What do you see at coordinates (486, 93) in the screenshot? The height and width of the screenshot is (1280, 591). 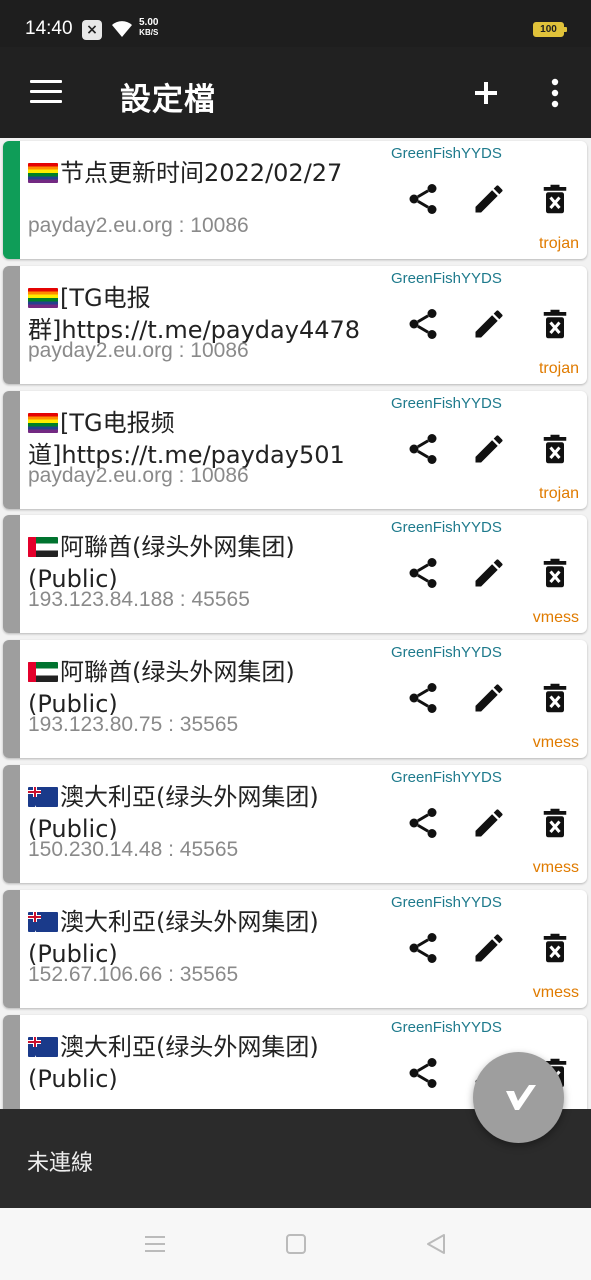 I see `add-icon` at bounding box center [486, 93].